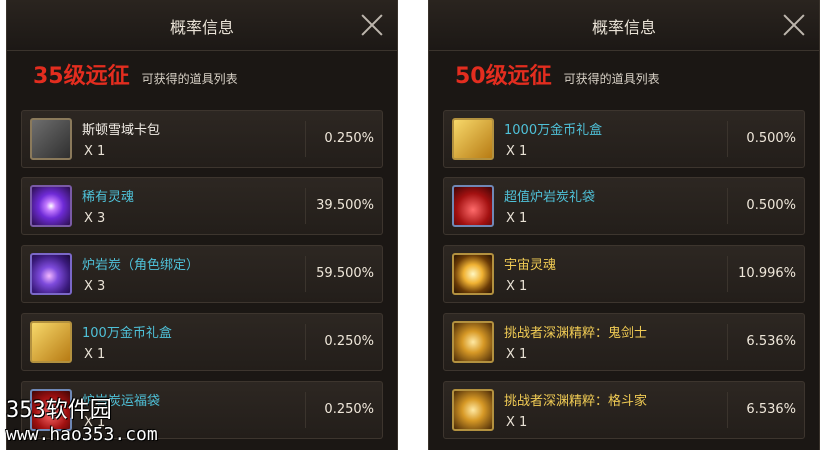 This screenshot has width=824, height=450. What do you see at coordinates (127, 333) in the screenshot?
I see `item-name: 100万金币礼盒` at bounding box center [127, 333].